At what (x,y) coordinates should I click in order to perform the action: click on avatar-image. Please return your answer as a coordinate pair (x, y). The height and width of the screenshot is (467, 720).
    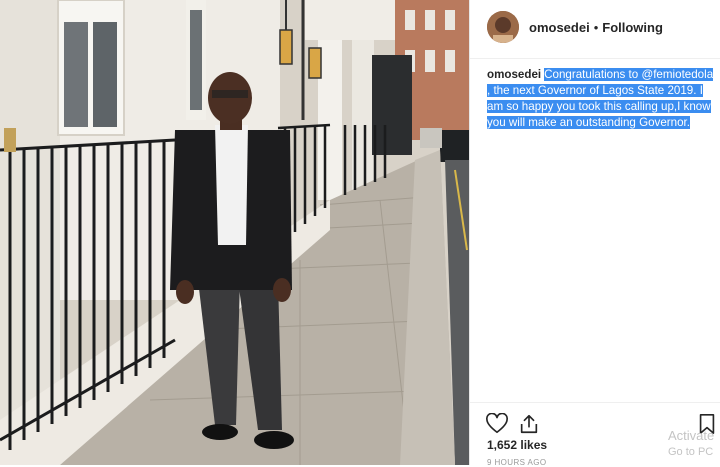
    Looking at the image, I should click on (503, 27).